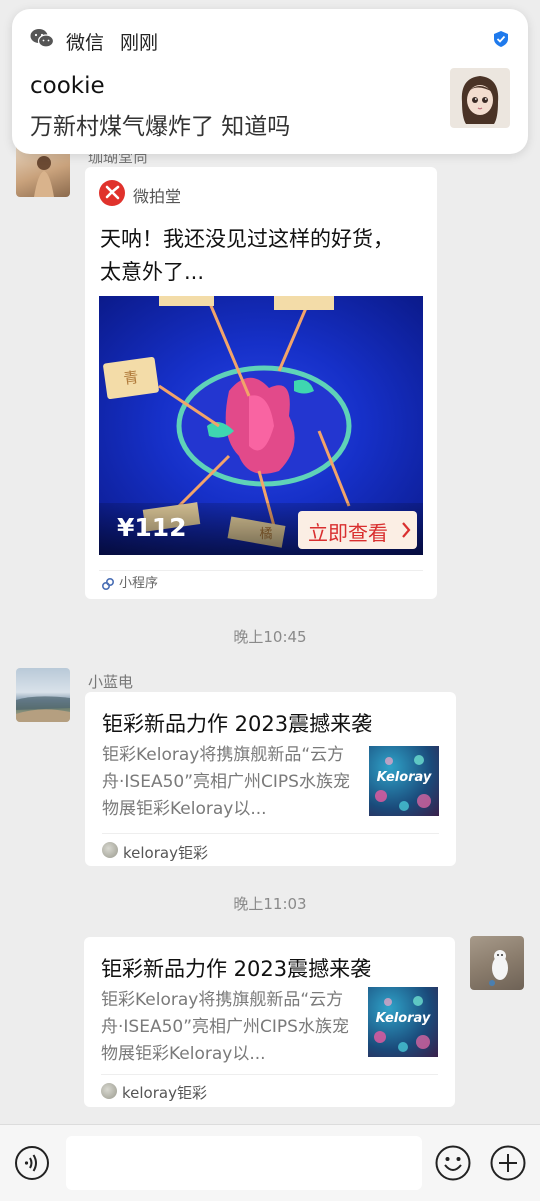 This screenshot has width=540, height=1201. I want to click on view-now-button: 立即查看, so click(357, 530).